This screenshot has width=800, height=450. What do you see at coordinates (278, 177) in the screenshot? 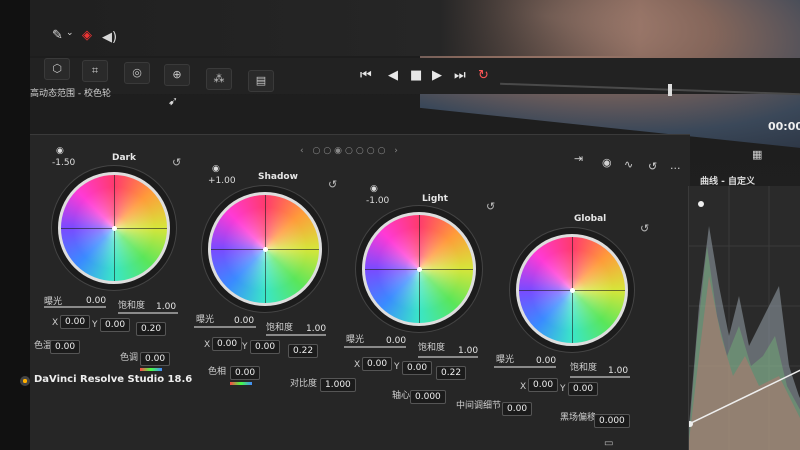
I see `shadow-title: Shadow` at bounding box center [278, 177].